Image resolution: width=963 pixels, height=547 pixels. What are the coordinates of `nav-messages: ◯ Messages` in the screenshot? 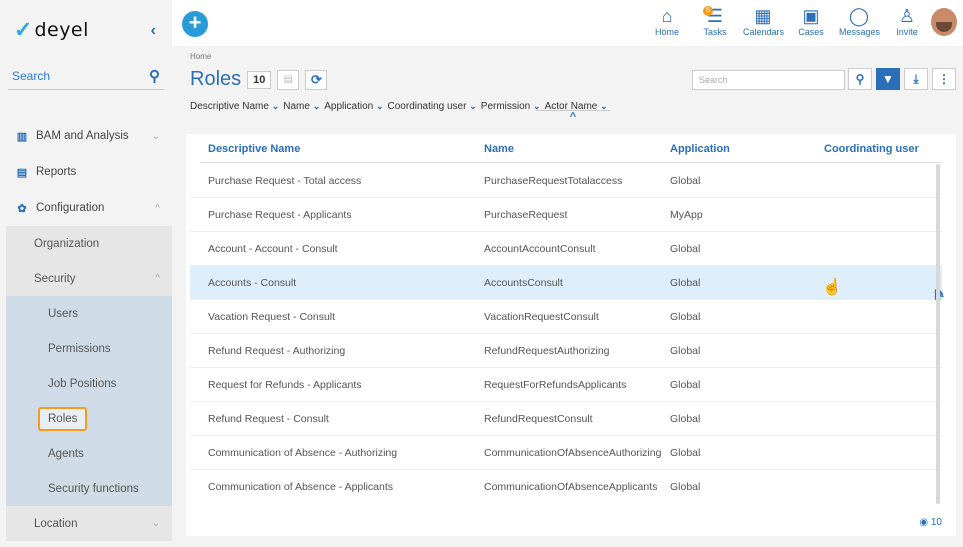 It's located at (860, 21).